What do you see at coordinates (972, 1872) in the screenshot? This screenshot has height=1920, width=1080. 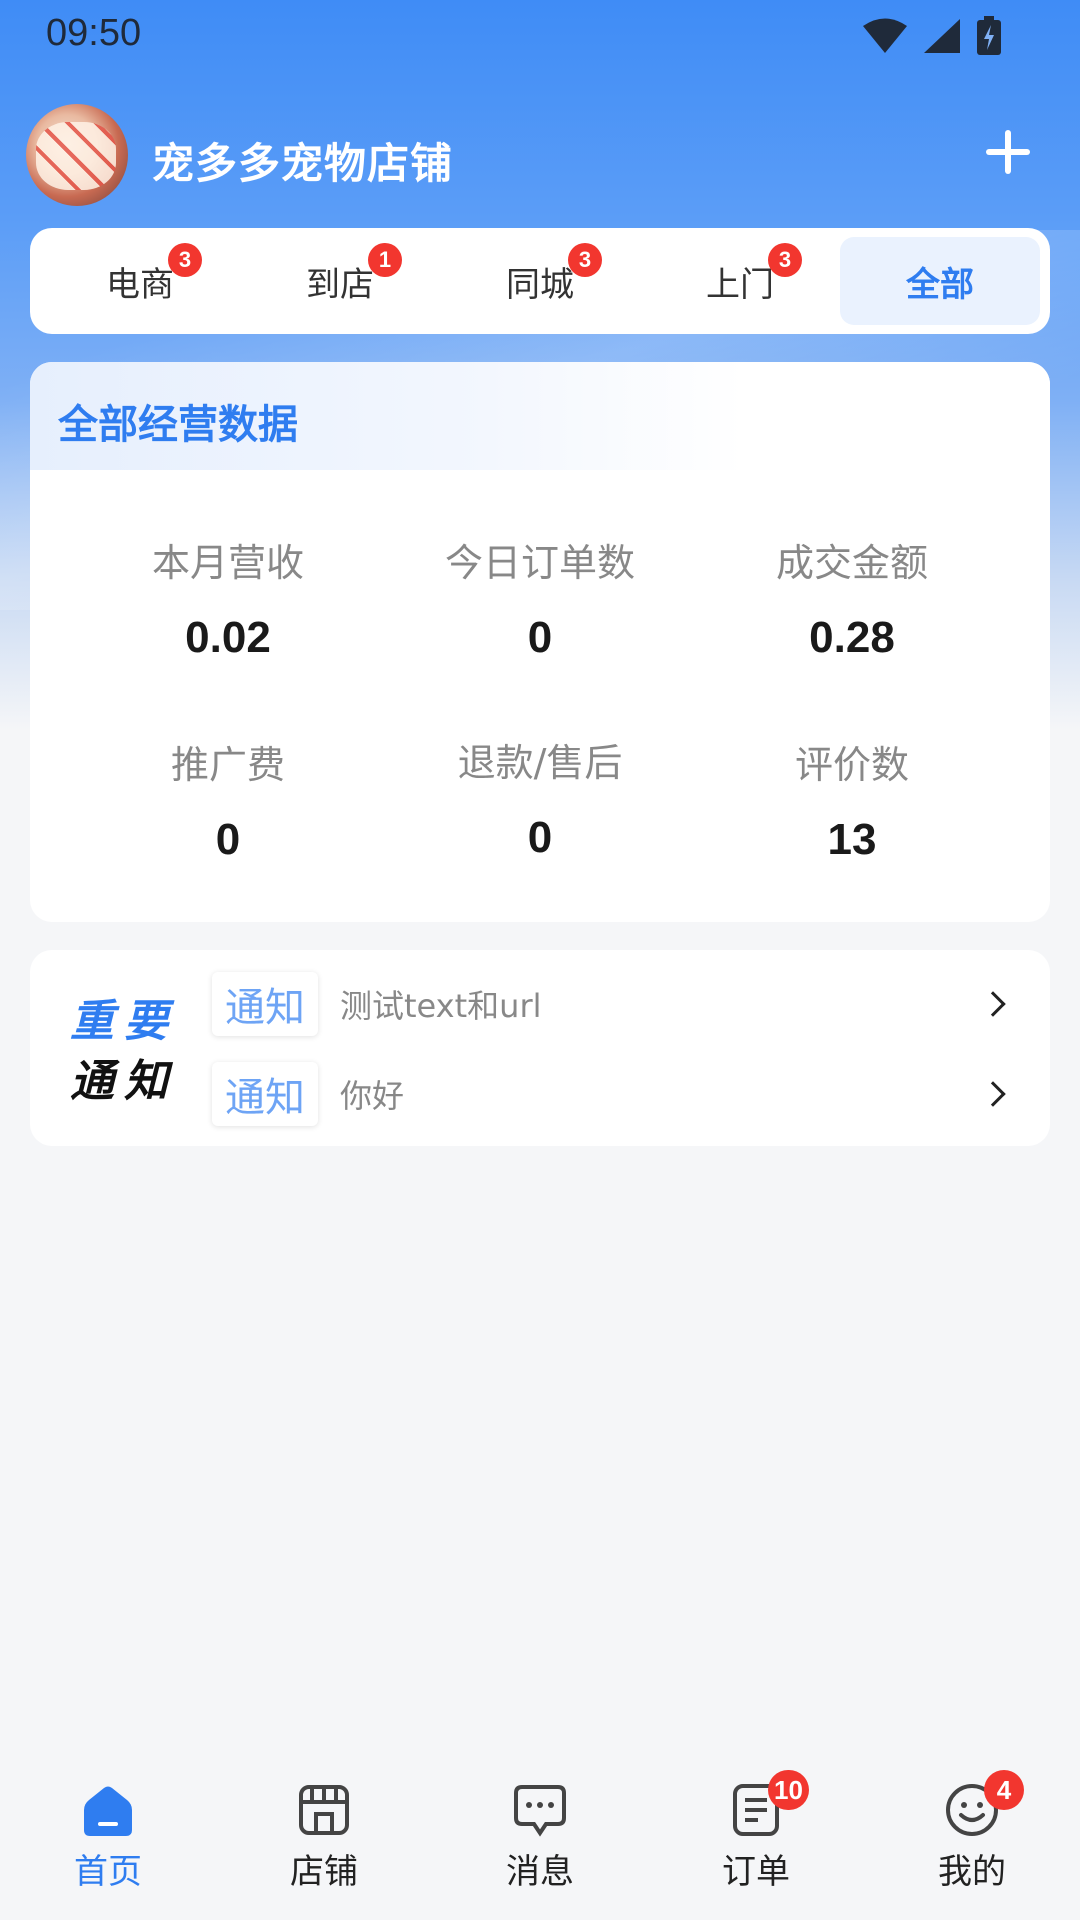 I see `nav-label: 我的` at bounding box center [972, 1872].